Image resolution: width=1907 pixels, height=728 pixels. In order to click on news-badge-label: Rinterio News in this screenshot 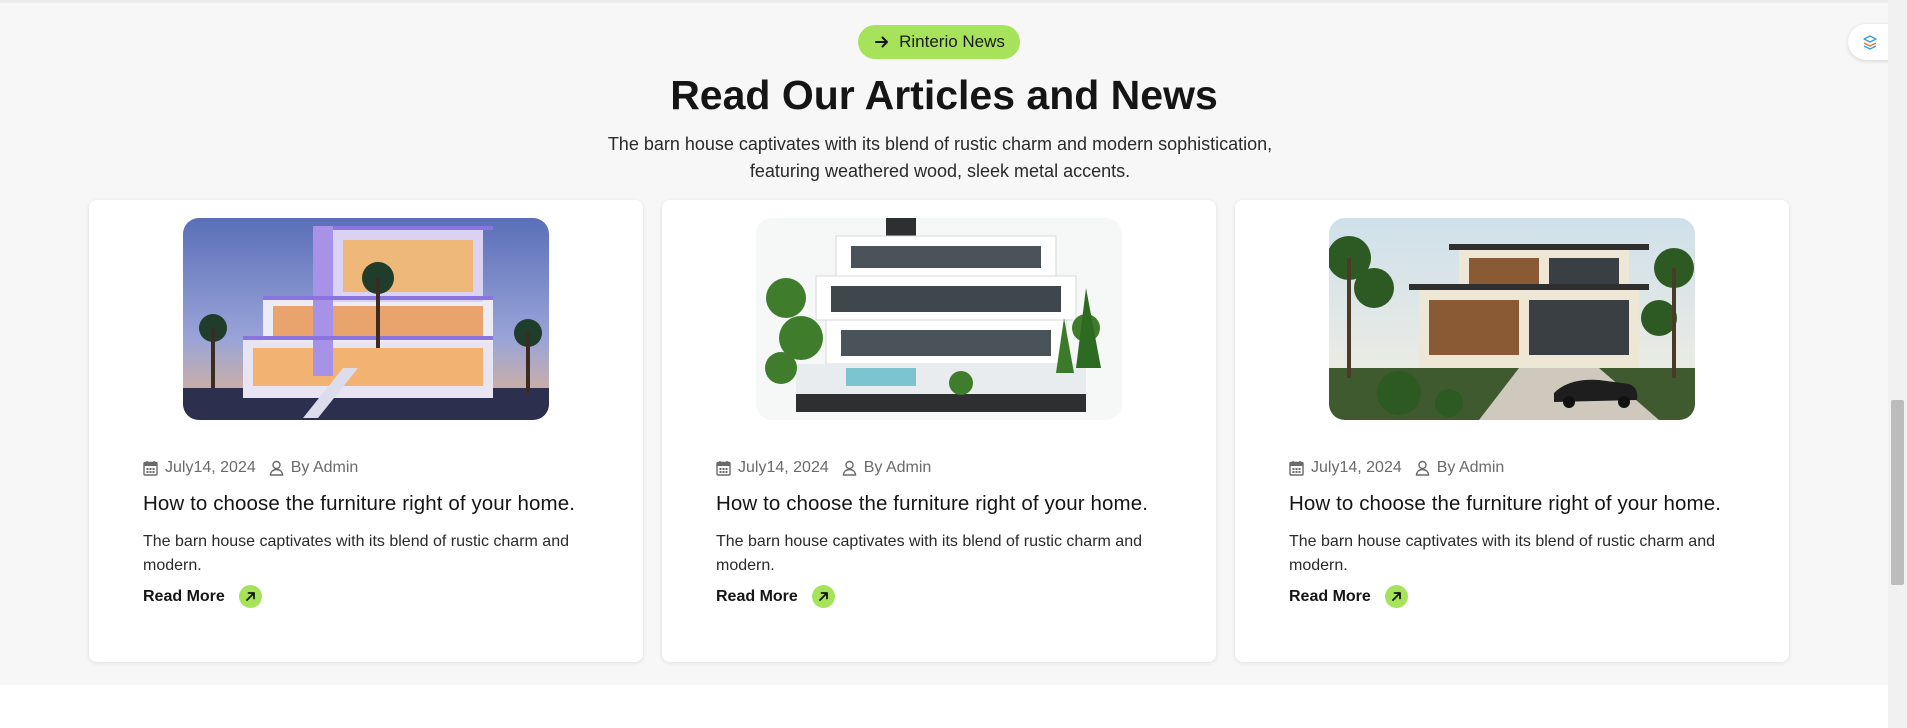, I will do `click(952, 41)`.